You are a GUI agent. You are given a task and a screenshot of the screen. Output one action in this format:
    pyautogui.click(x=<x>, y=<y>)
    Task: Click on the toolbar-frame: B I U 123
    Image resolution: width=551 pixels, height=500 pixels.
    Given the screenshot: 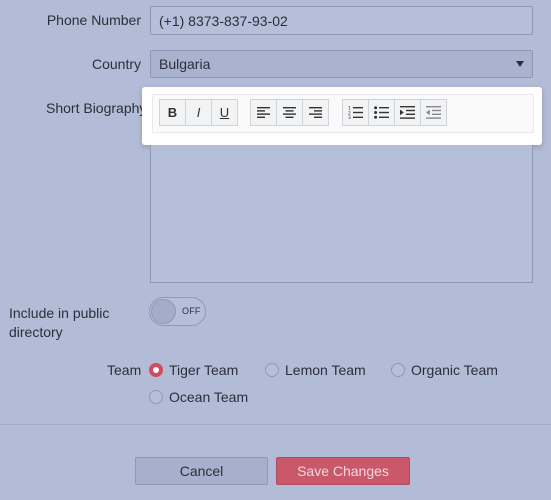 What is the action you would take?
    pyautogui.click(x=343, y=113)
    